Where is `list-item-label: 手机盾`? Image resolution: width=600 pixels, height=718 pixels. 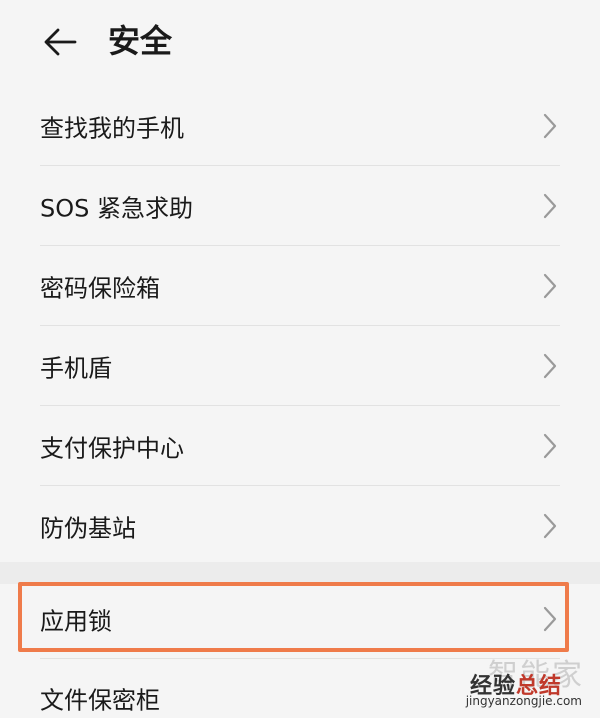 list-item-label: 手机盾 is located at coordinates (76, 368).